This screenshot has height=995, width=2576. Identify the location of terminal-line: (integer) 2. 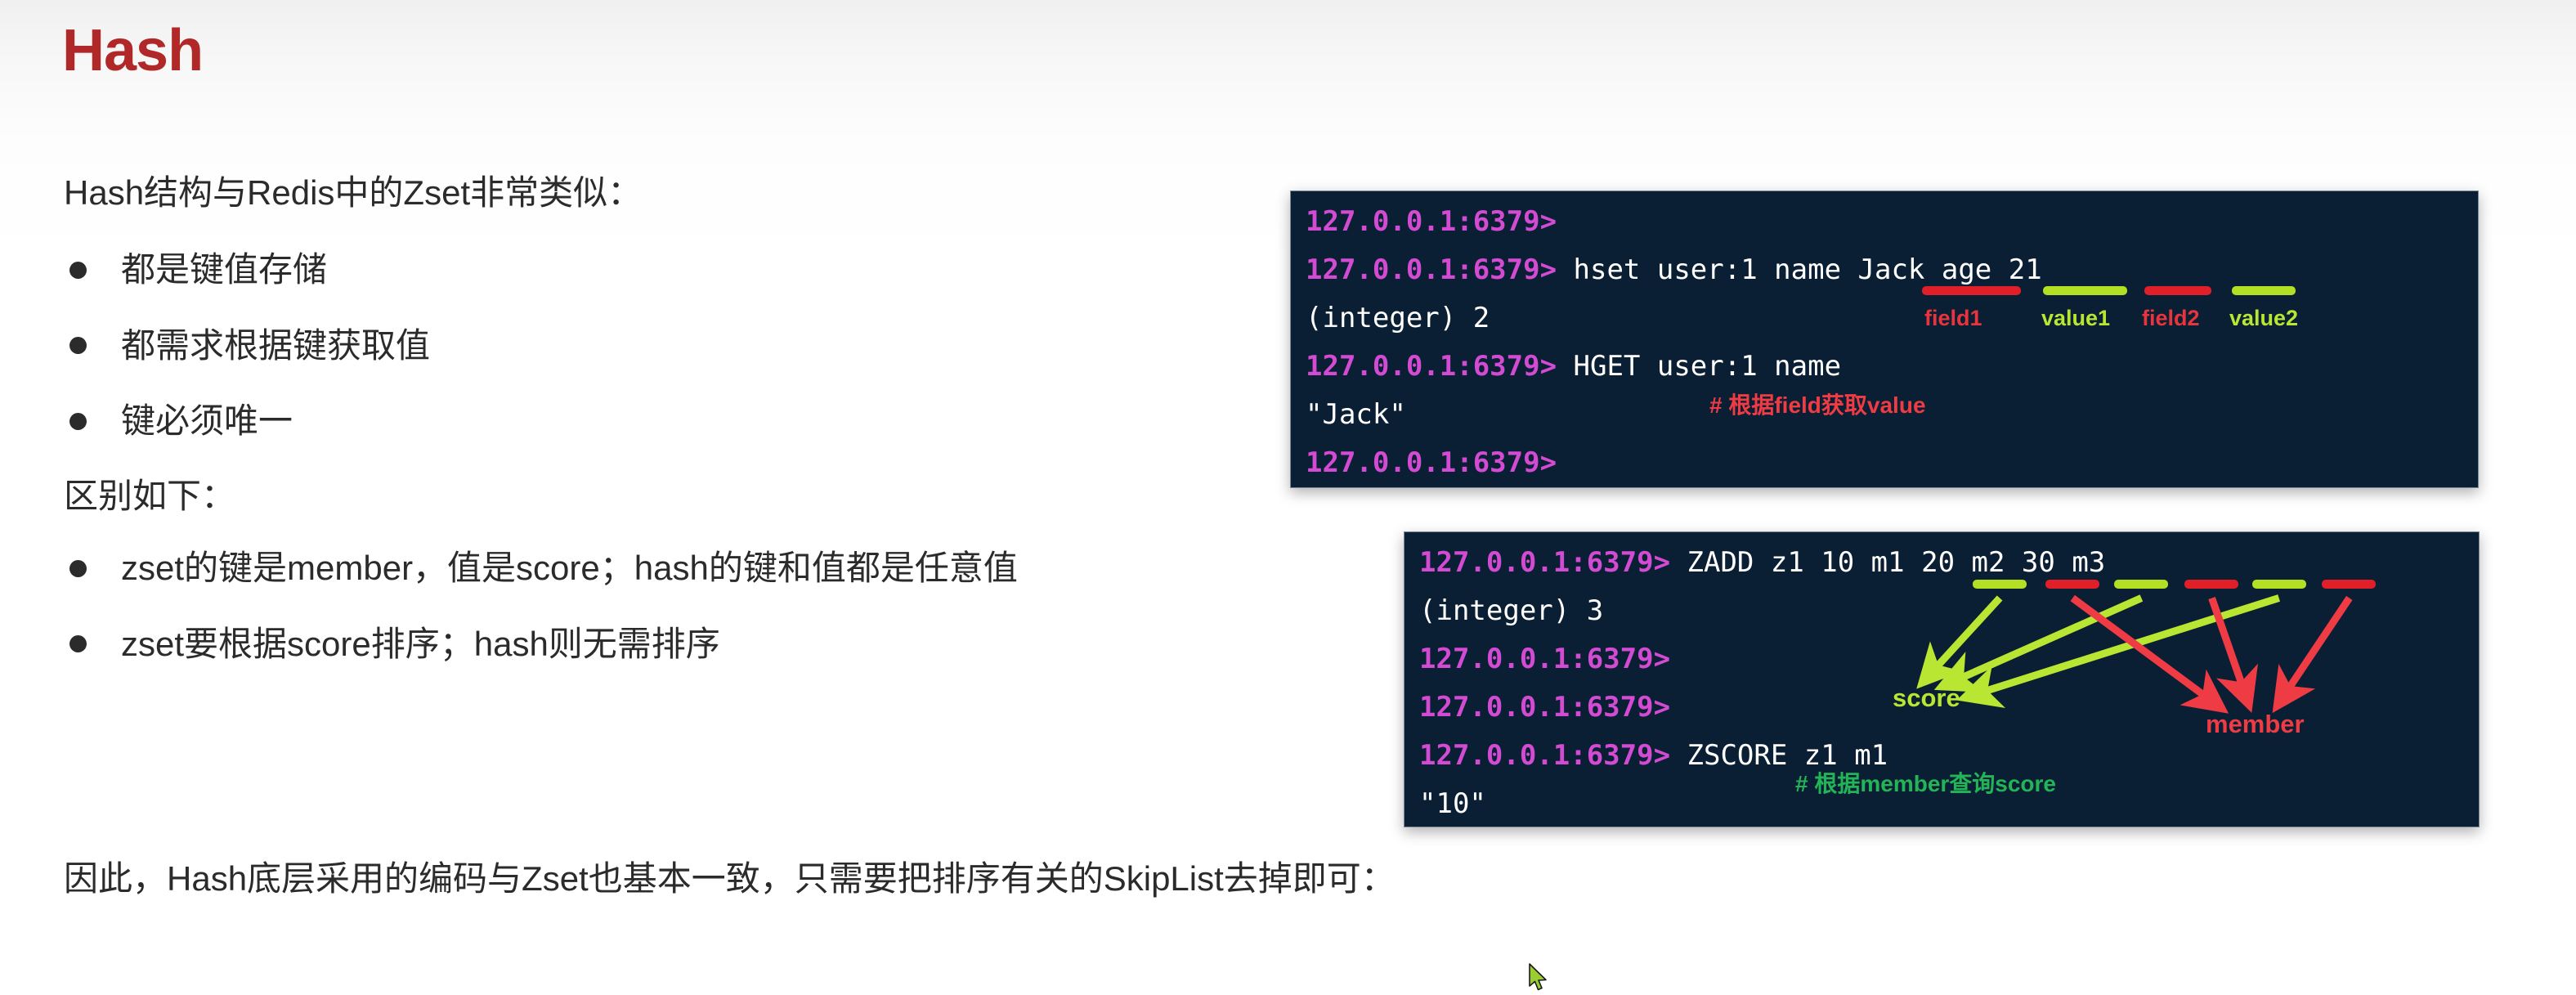
(1398, 318).